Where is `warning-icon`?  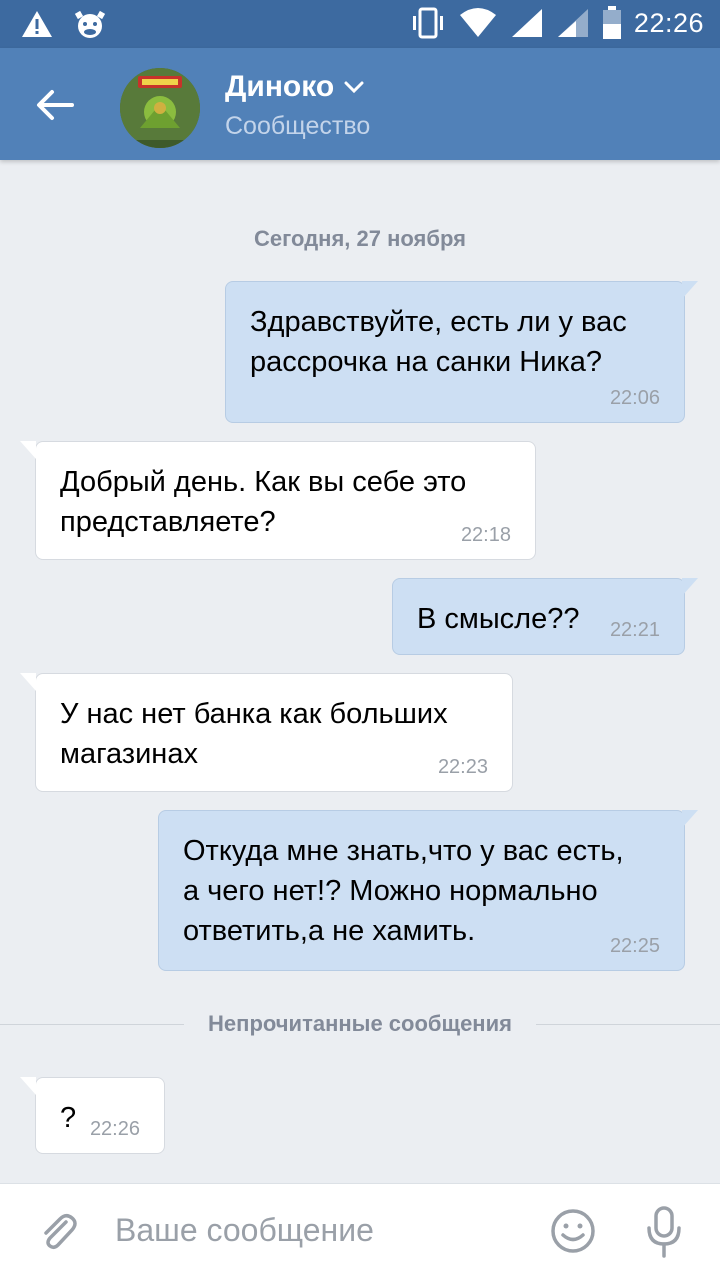 warning-icon is located at coordinates (37, 24).